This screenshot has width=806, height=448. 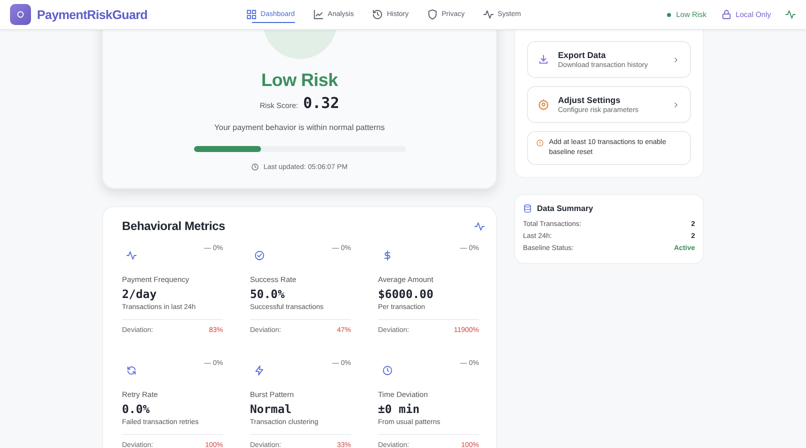 I want to click on risk-level: Low Risk, so click(x=299, y=80).